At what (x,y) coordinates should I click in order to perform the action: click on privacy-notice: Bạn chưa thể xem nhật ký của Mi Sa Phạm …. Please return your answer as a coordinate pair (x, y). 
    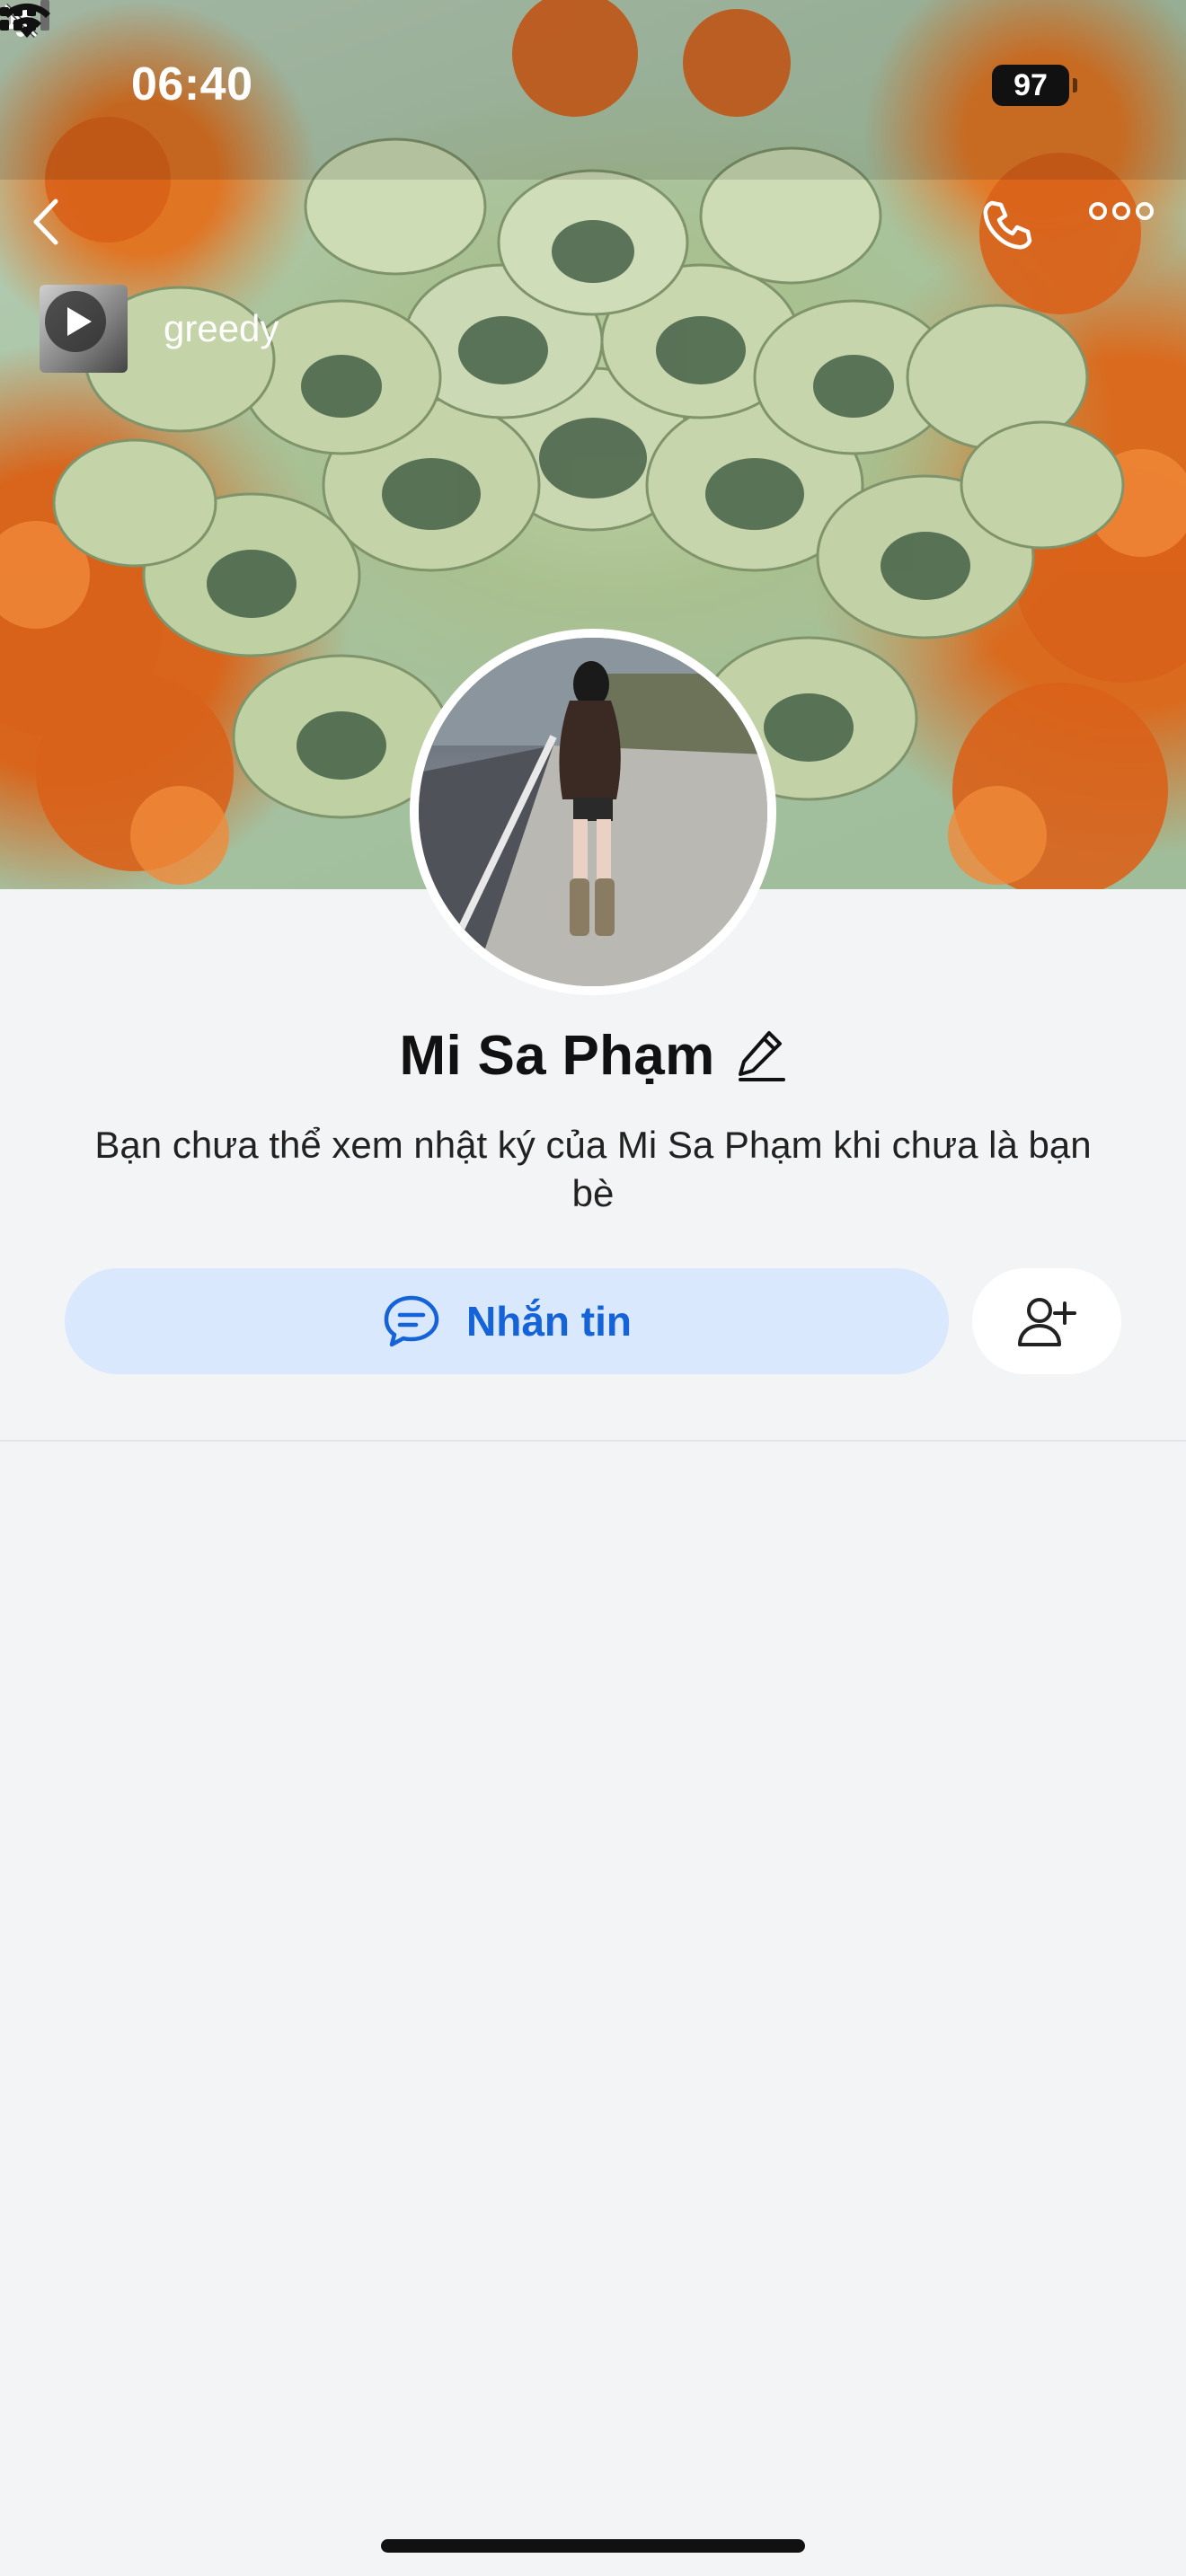
    Looking at the image, I should click on (593, 1169).